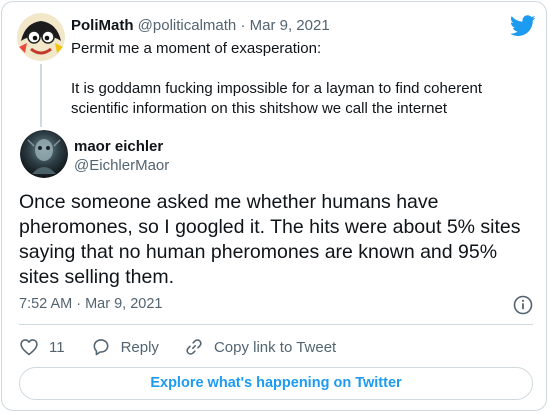 This screenshot has width=550, height=414. I want to click on quoted-tweet-header: PoliMath @politicalmath · Mar 9, 2021, so click(200, 26).